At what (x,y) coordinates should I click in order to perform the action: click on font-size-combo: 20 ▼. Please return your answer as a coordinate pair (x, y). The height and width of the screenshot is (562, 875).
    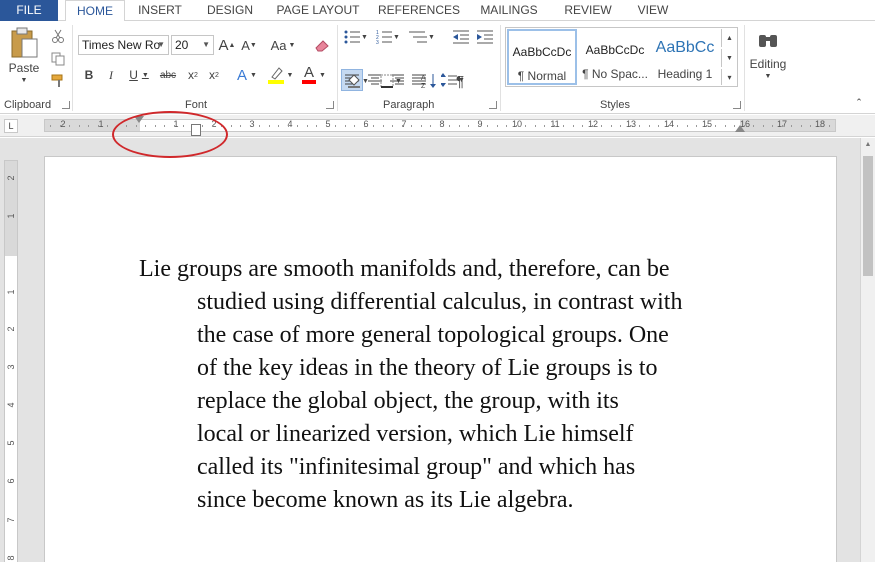
    Looking at the image, I should click on (192, 45).